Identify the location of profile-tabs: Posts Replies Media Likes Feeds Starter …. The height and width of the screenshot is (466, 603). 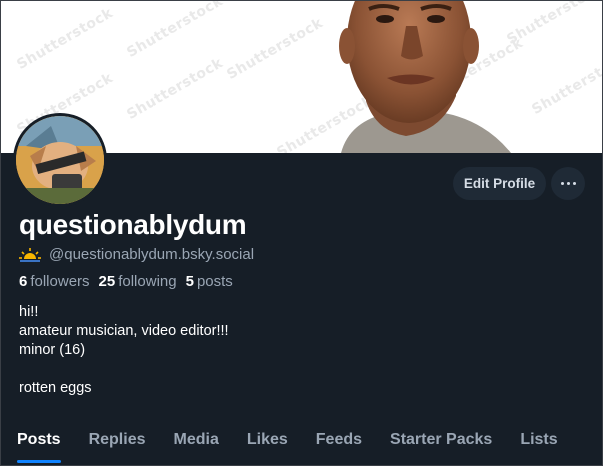
(301, 444).